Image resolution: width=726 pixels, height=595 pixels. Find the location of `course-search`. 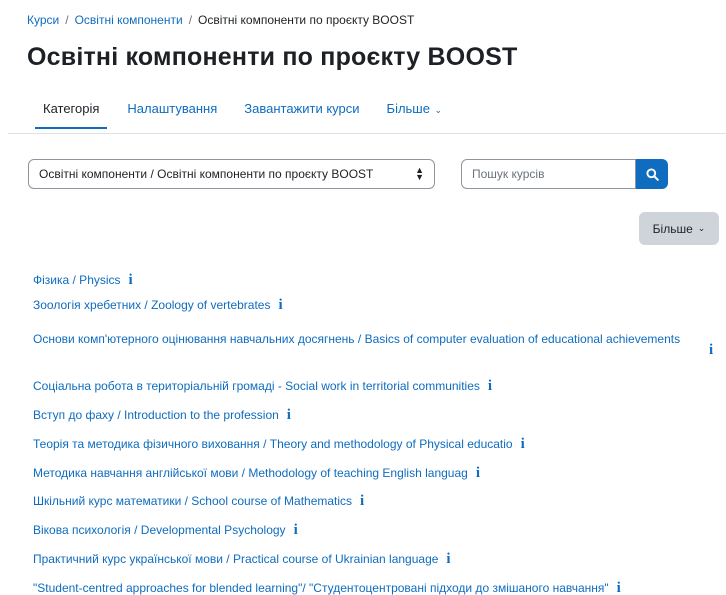

course-search is located at coordinates (564, 174).